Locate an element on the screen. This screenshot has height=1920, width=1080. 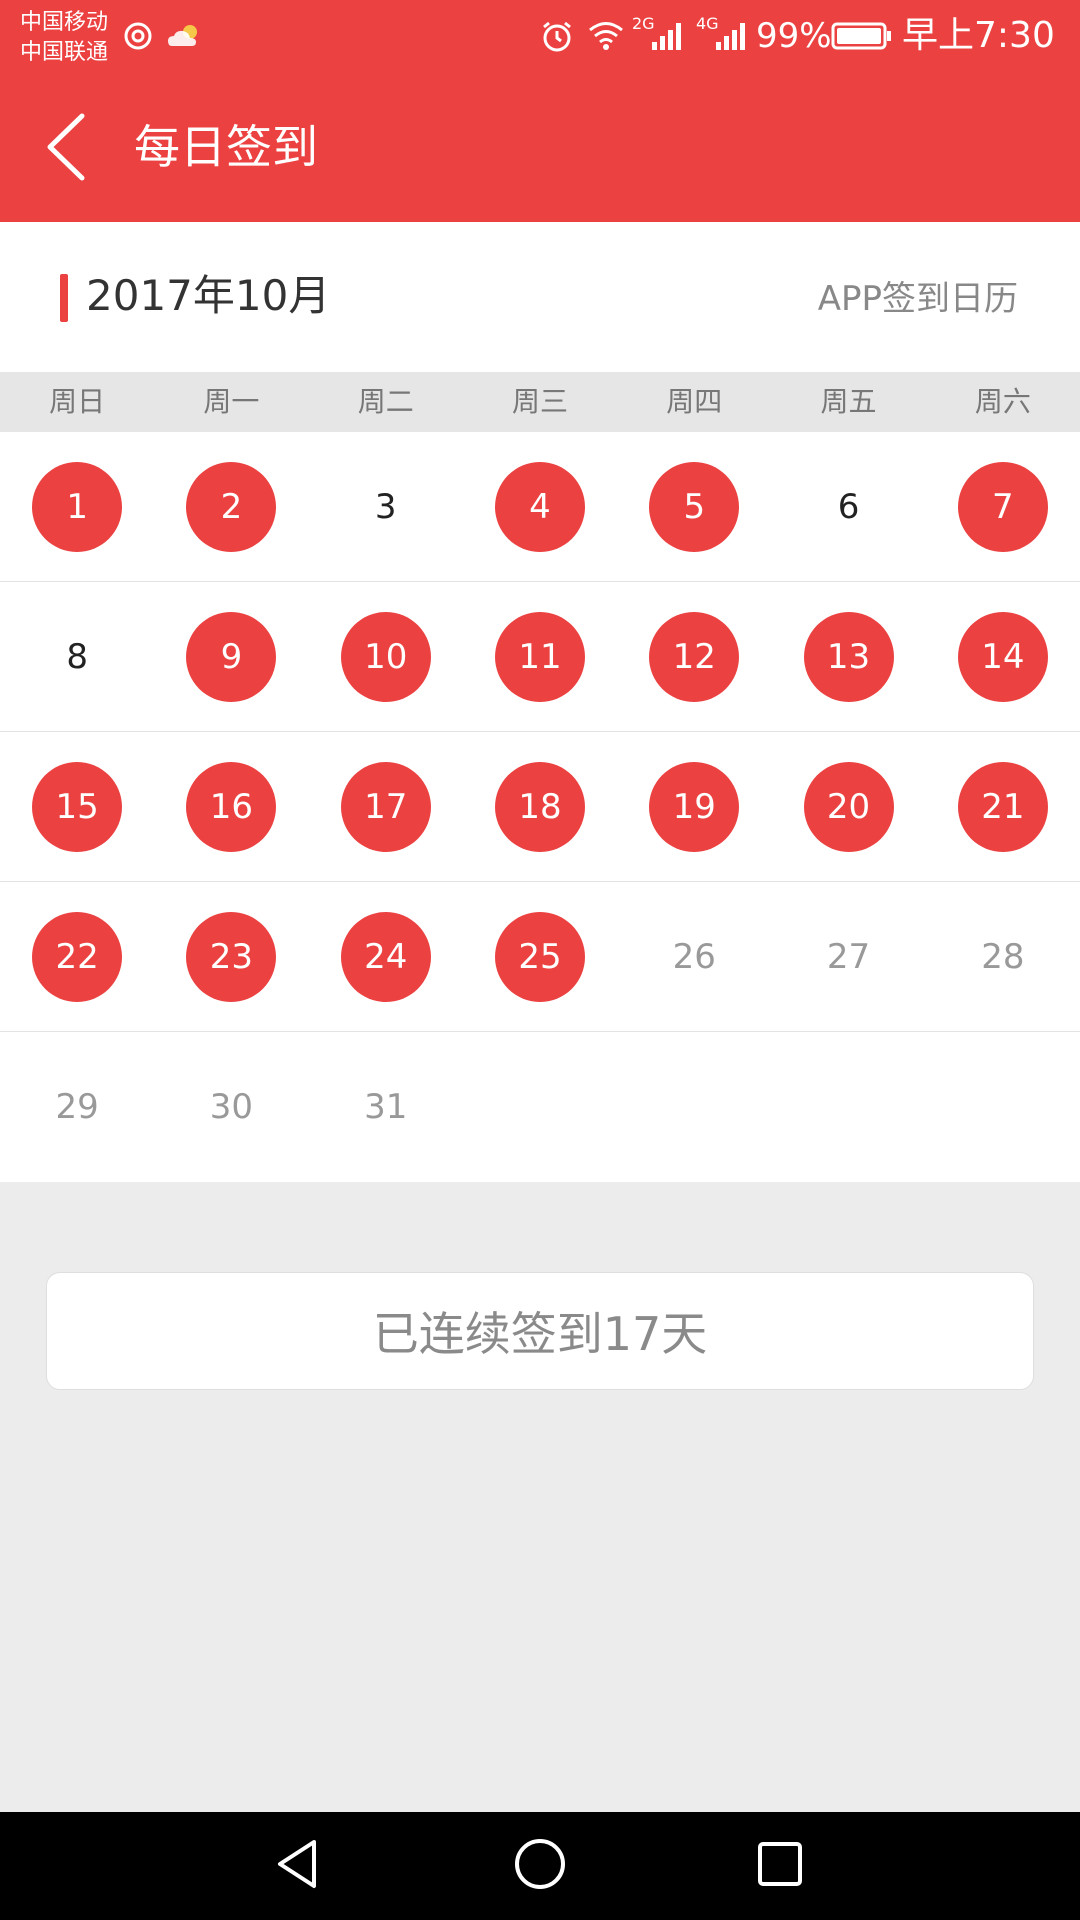
calendar-week-1: 1 2 3 4 5 6 7 is located at coordinates (540, 507).